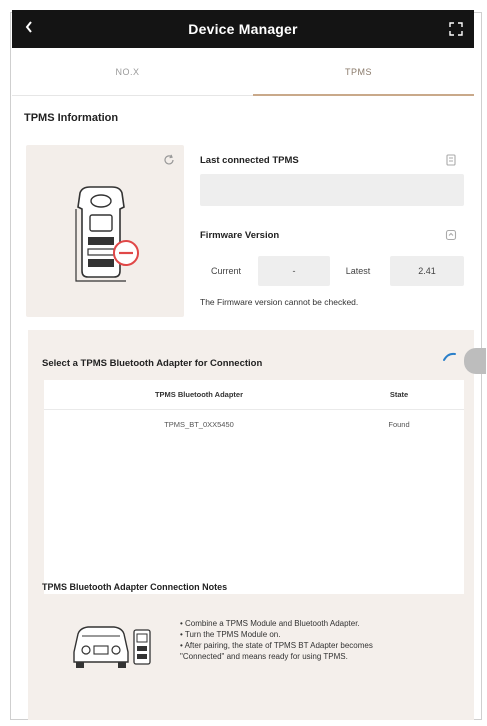 The image size is (487, 726). Describe the element at coordinates (135, 587) in the screenshot. I see `notes-title: TPMS Bluetooth Adapter Connection Notes` at that location.